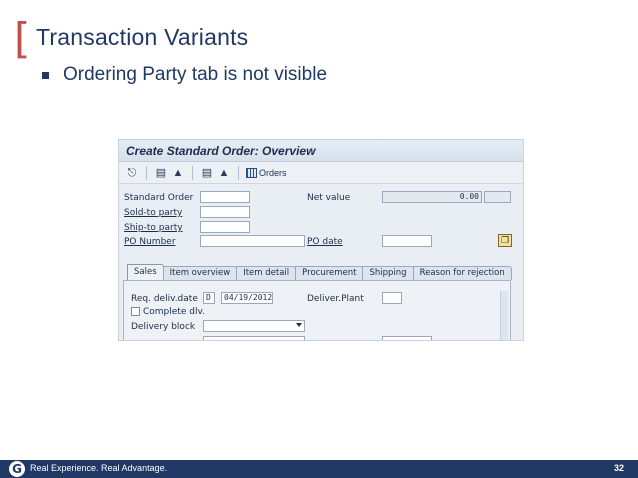 Image resolution: width=638 pixels, height=478 pixels. Describe the element at coordinates (618, 468) in the screenshot. I see `page-number: 32` at that location.